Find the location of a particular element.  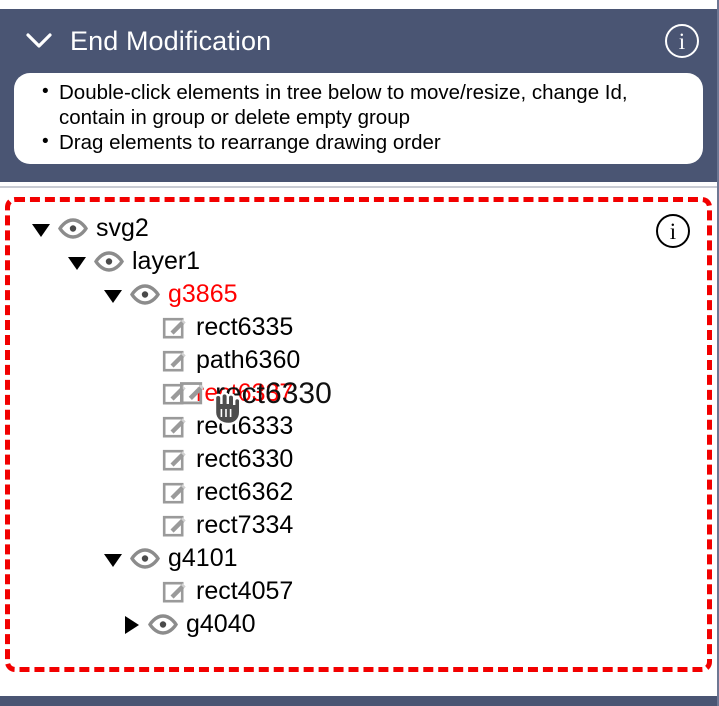

page-title: End Modification is located at coordinates (171, 40).